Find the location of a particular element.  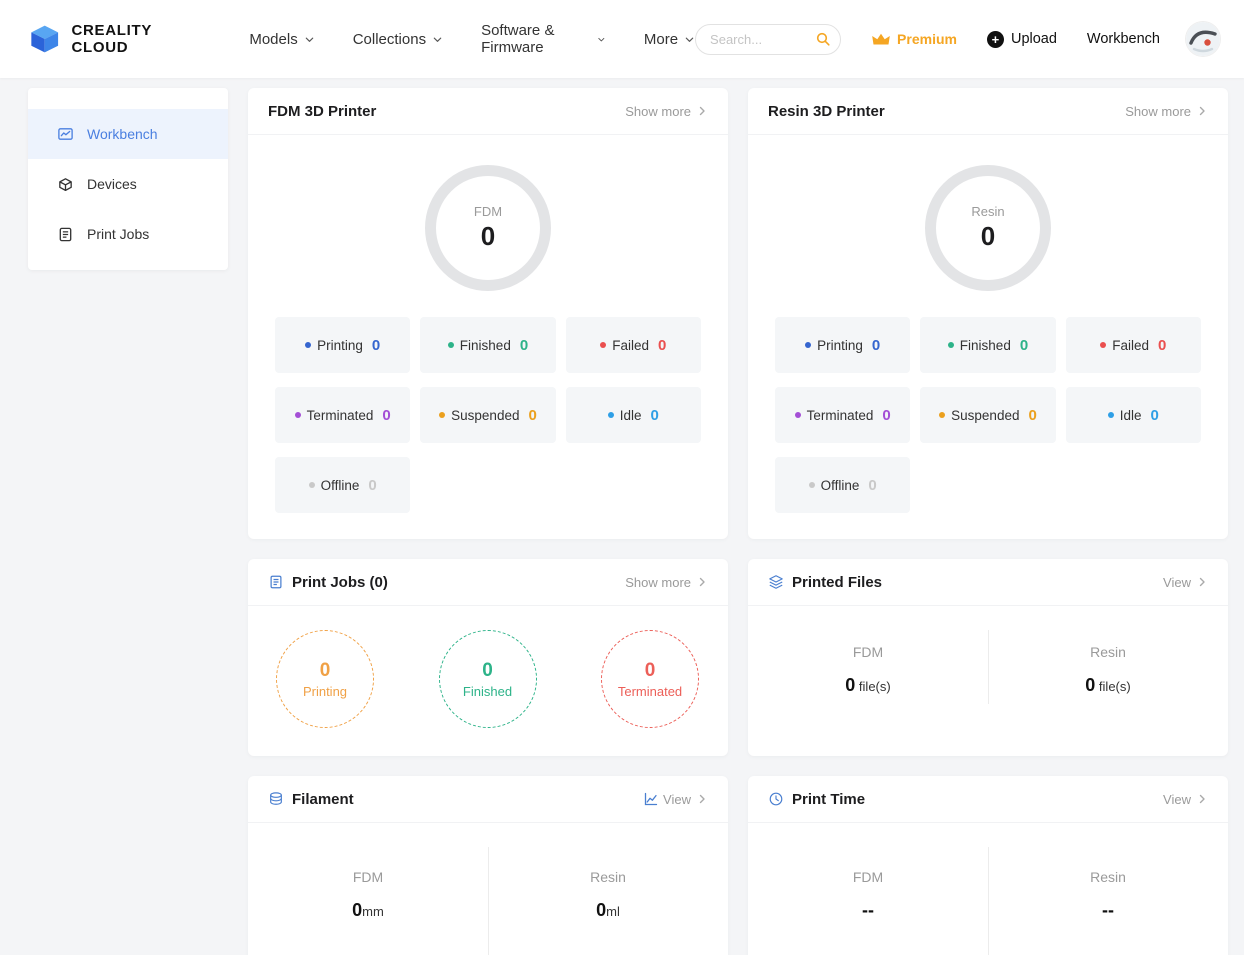

status-chip: Printing 0 is located at coordinates (343, 345).